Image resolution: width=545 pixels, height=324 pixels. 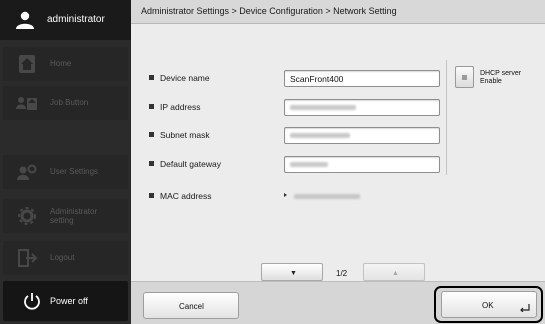 I want to click on triangle-down-icon: ▼, so click(x=293, y=273).